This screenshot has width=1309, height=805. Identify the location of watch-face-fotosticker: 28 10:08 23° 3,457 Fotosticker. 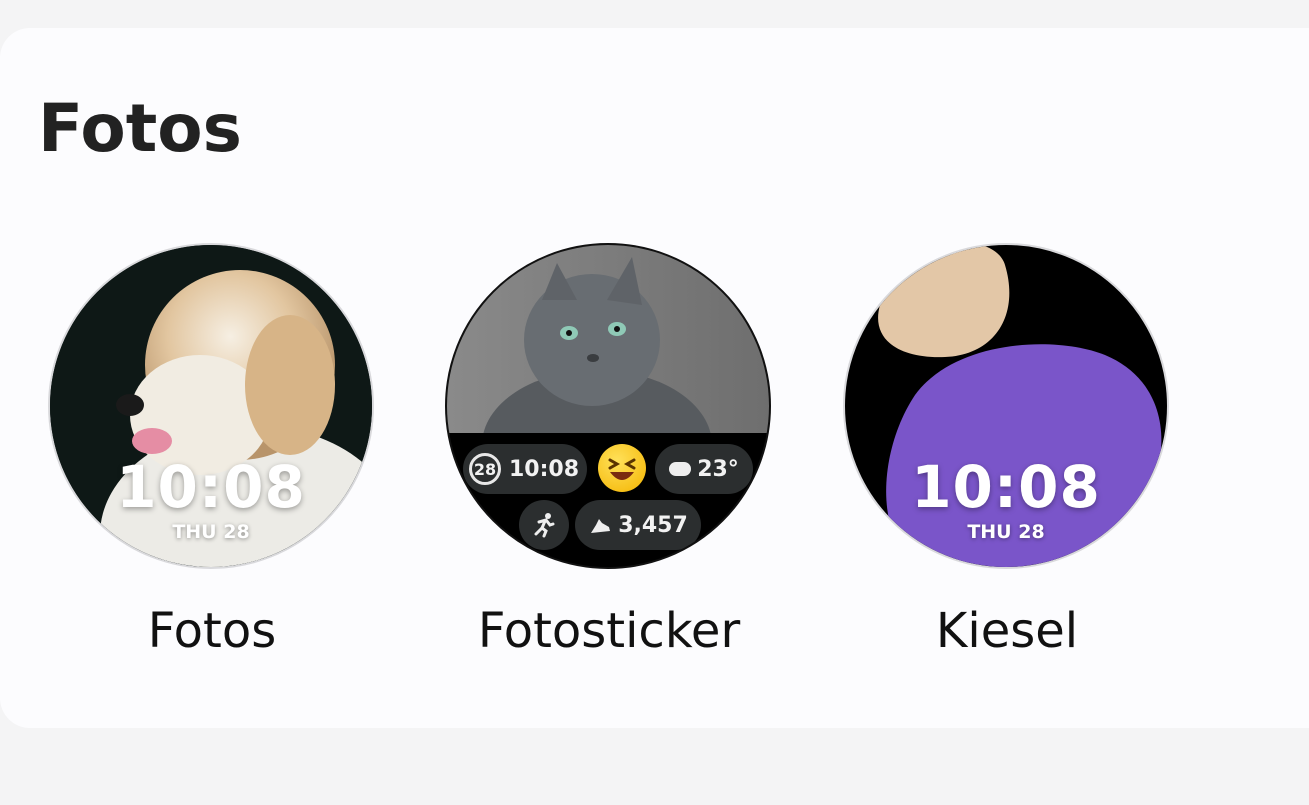
(609, 451).